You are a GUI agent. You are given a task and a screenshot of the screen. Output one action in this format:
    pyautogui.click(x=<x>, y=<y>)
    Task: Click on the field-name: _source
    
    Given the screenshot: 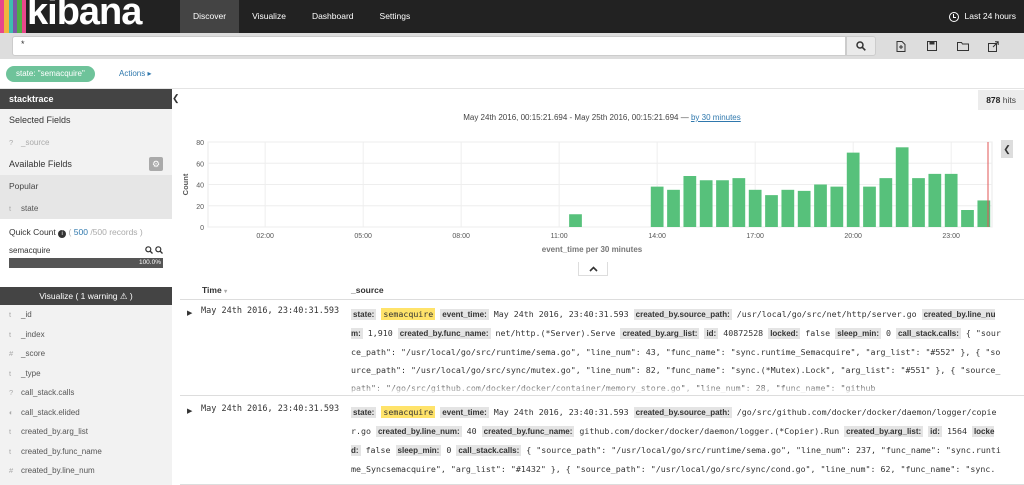 What is the action you would take?
    pyautogui.click(x=35, y=142)
    